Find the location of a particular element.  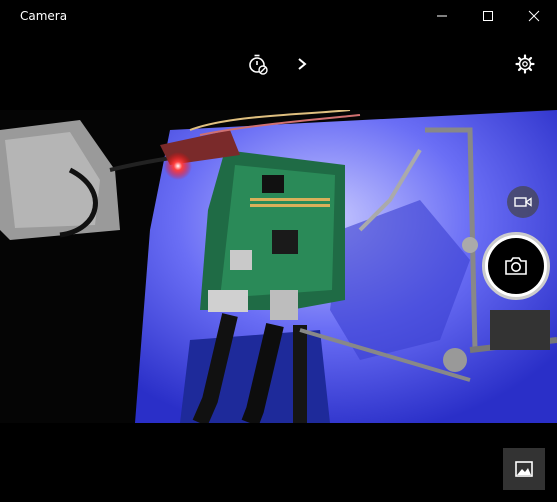

minimize-button is located at coordinates (442, 16).